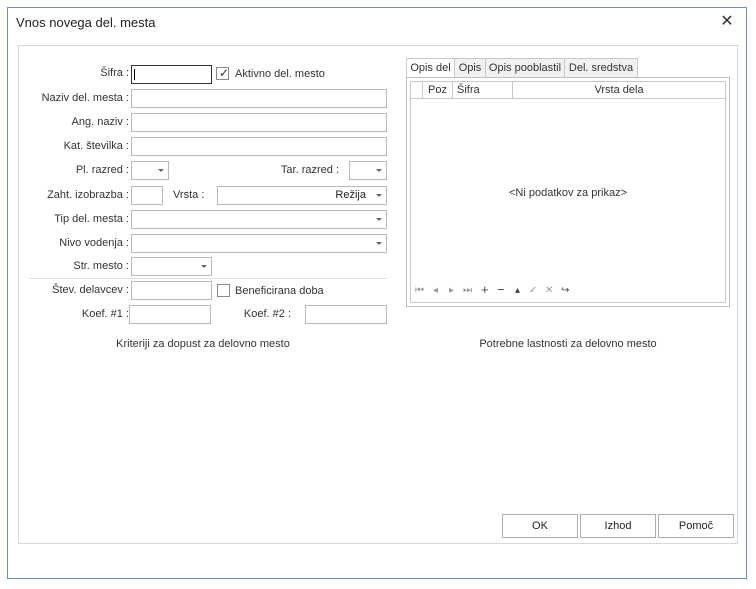  Describe the element at coordinates (470, 68) in the screenshot. I see `tab-opis: Opis` at that location.